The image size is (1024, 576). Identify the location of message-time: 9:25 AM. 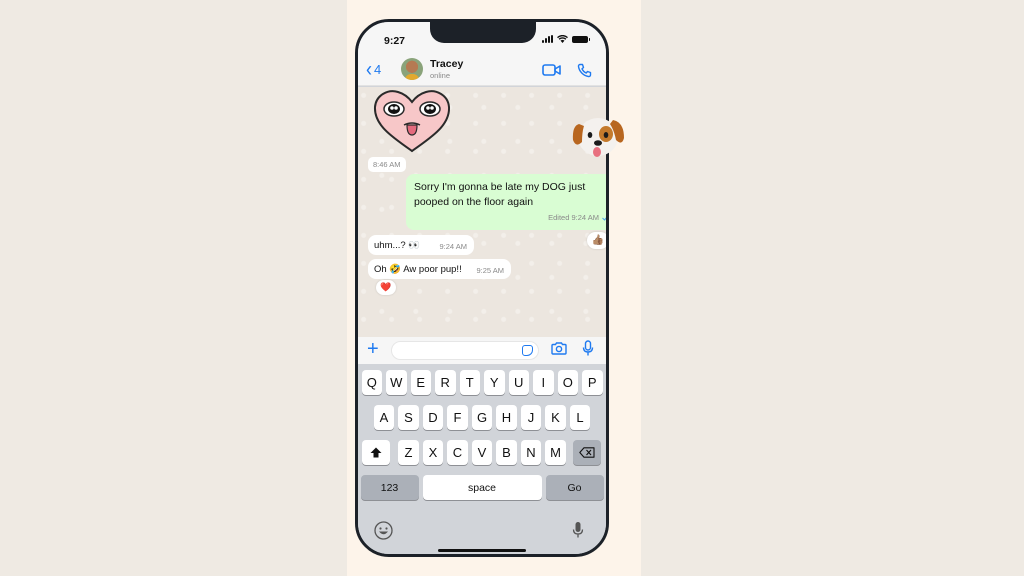
(490, 270).